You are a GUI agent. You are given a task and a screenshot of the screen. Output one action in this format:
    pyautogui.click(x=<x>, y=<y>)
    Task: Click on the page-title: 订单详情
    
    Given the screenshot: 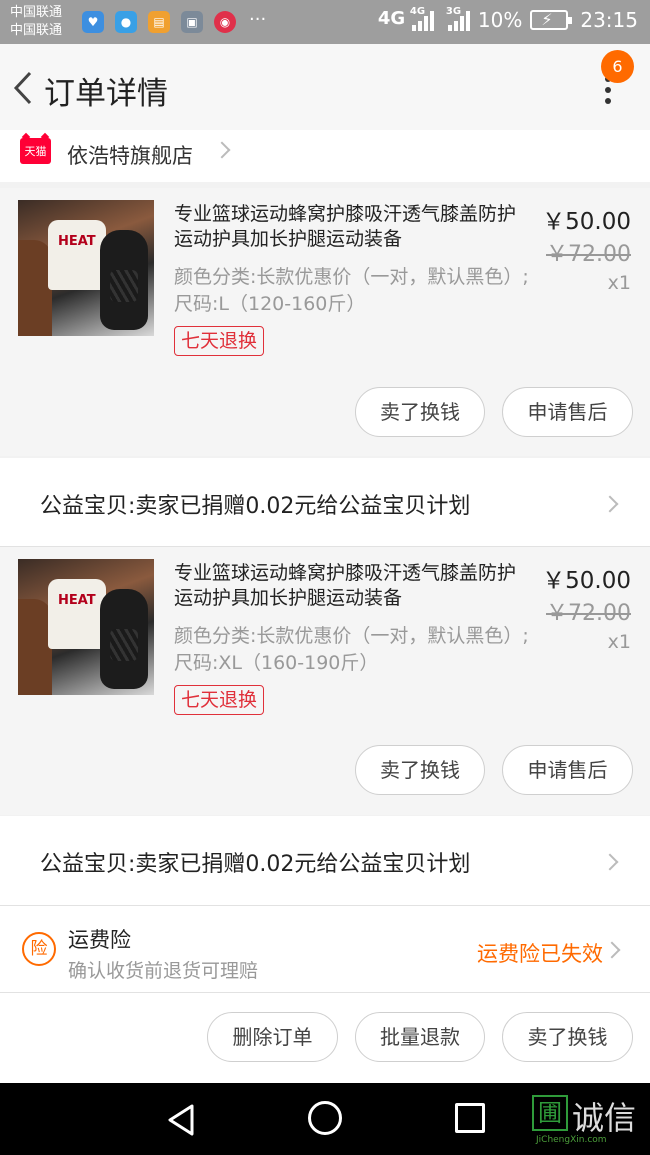 What is the action you would take?
    pyautogui.click(x=106, y=94)
    